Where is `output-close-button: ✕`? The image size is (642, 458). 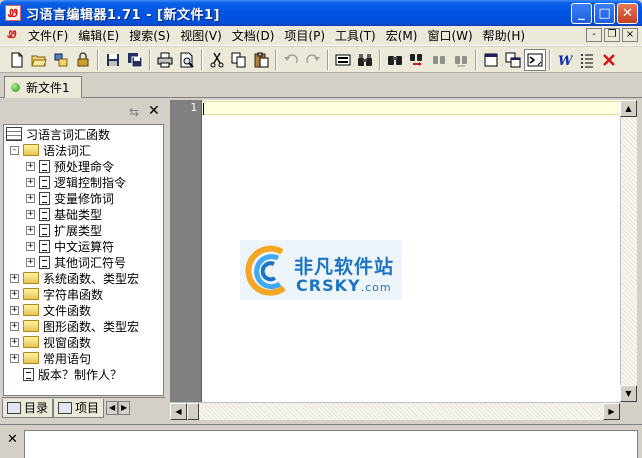
output-close-button: ✕ is located at coordinates (12, 439).